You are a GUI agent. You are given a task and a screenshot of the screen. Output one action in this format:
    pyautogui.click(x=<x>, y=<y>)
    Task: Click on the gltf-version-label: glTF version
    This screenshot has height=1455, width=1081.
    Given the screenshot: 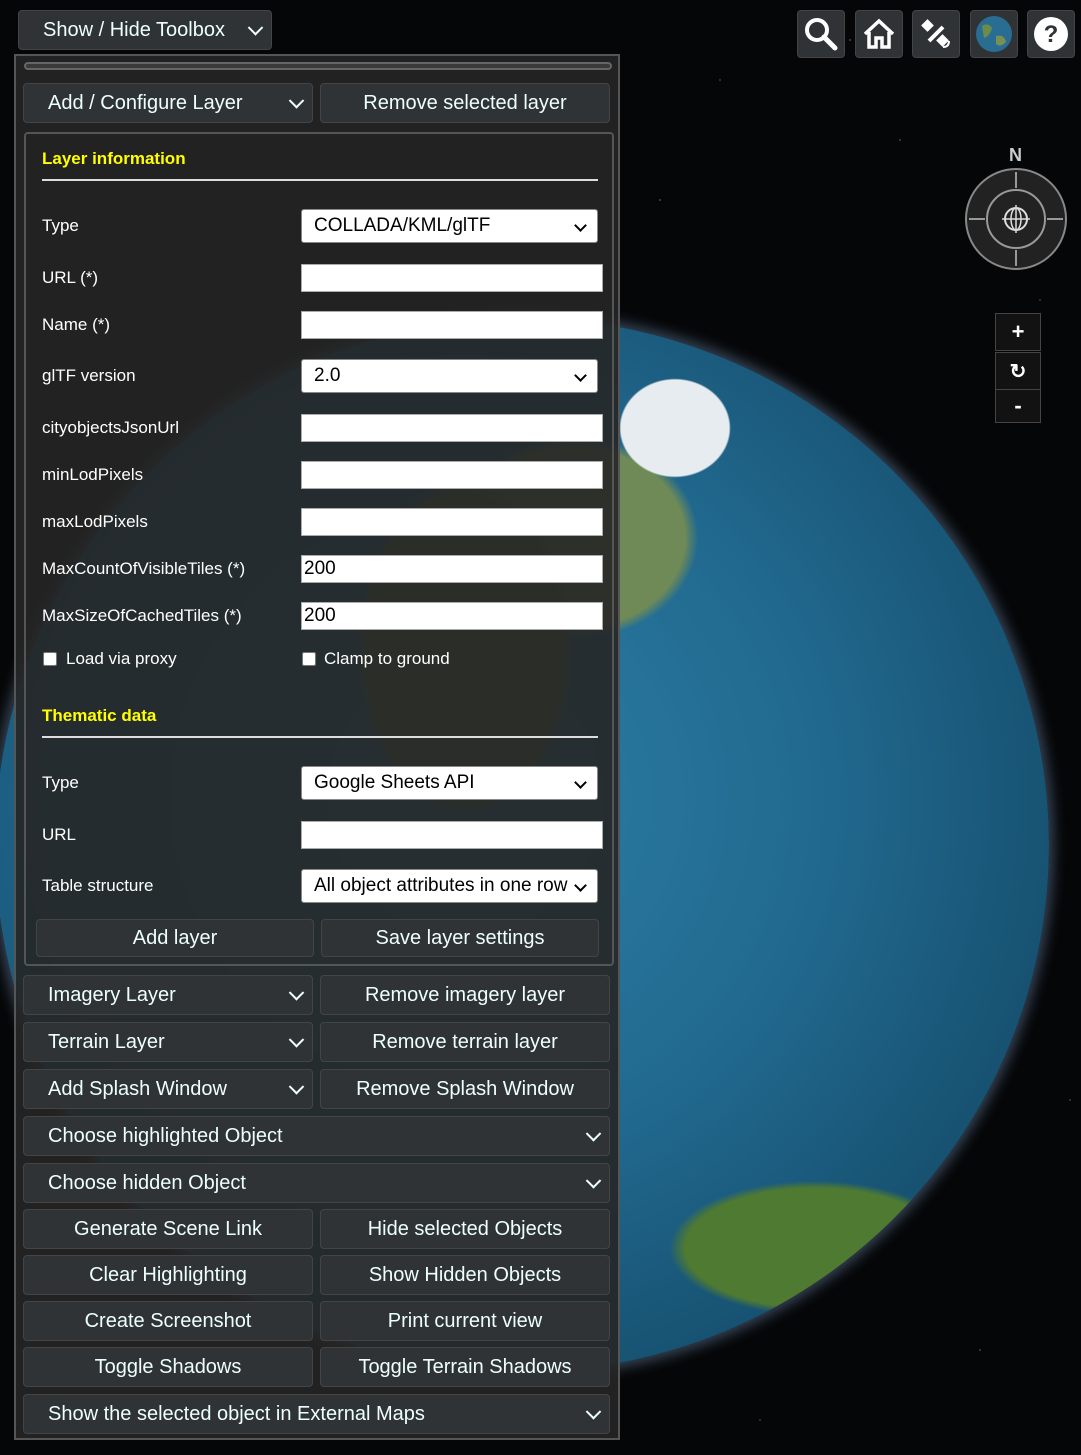 What is the action you would take?
    pyautogui.click(x=89, y=375)
    